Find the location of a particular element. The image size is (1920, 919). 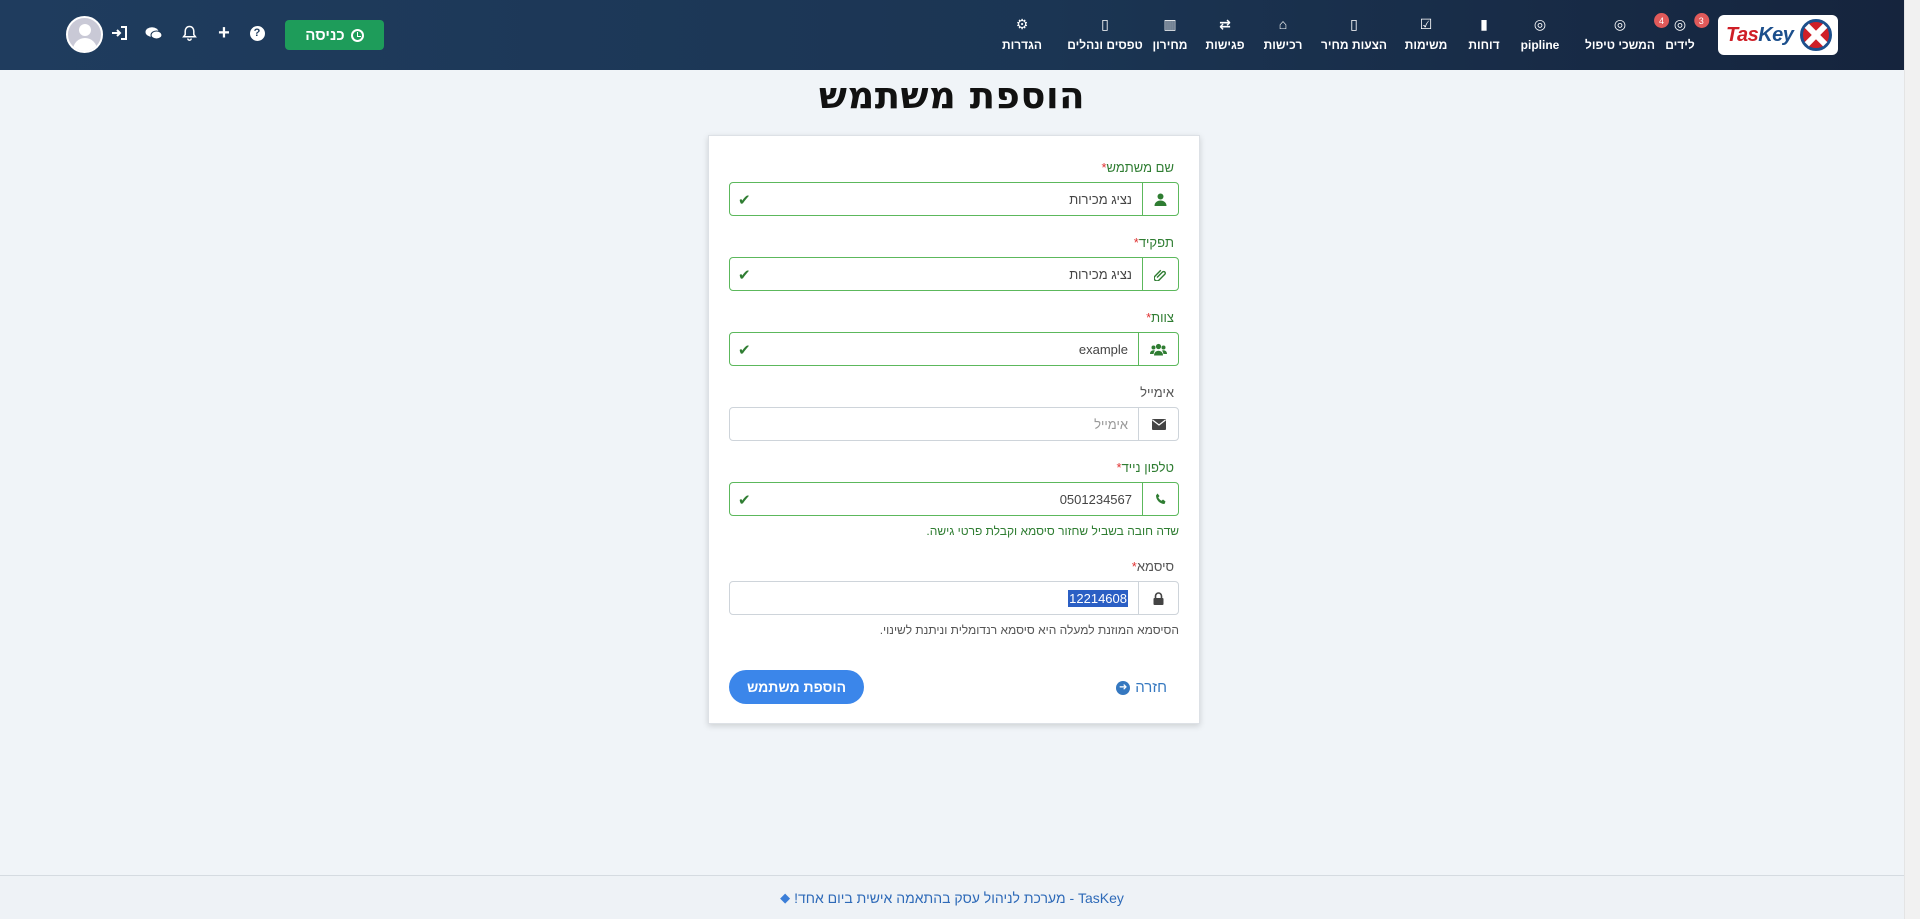

team-select: example is located at coordinates (934, 349).